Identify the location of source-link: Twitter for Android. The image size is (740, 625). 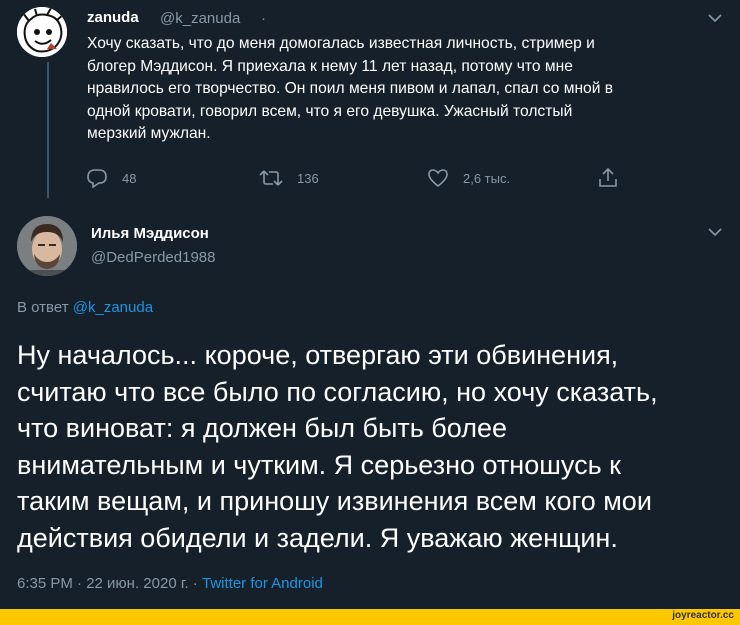
(262, 583).